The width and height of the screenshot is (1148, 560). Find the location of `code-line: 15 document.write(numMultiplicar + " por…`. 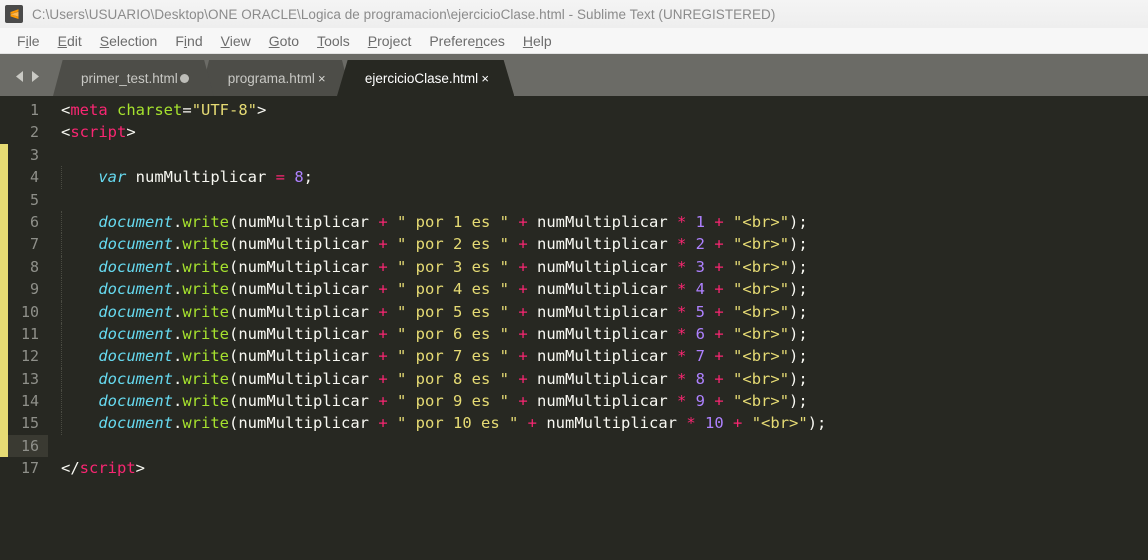

code-line: 15 document.write(numMultiplicar + " por… is located at coordinates (574, 424).